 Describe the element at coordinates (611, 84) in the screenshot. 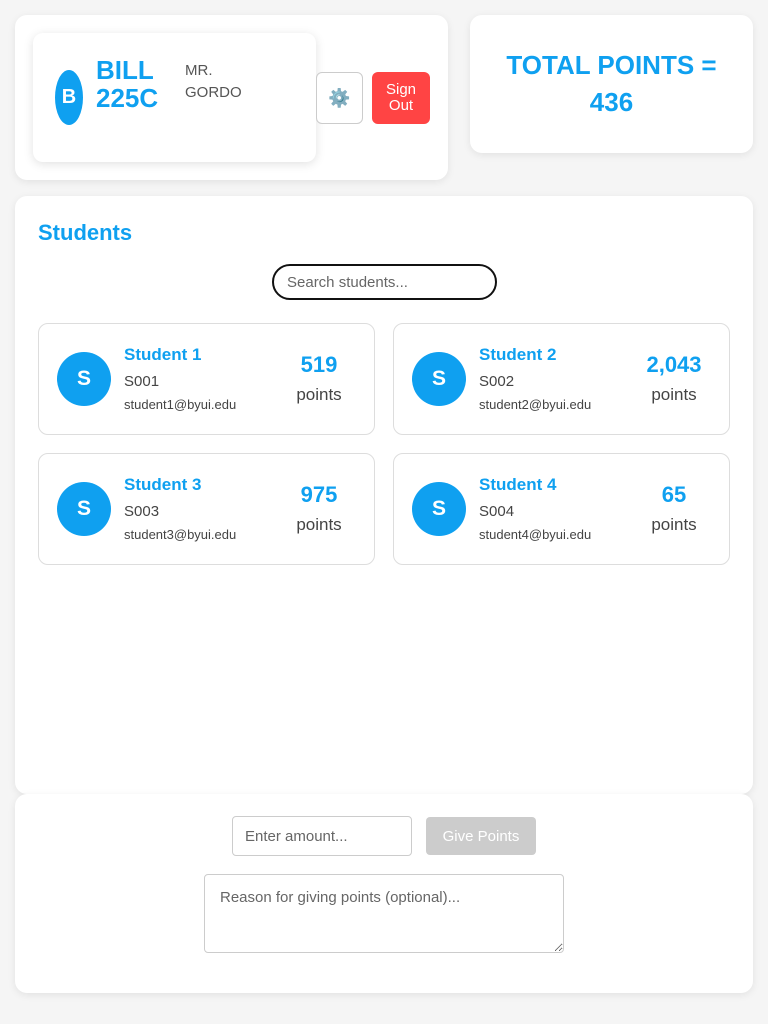

I see `total-points-card: TOTAL POINTS = 436` at that location.